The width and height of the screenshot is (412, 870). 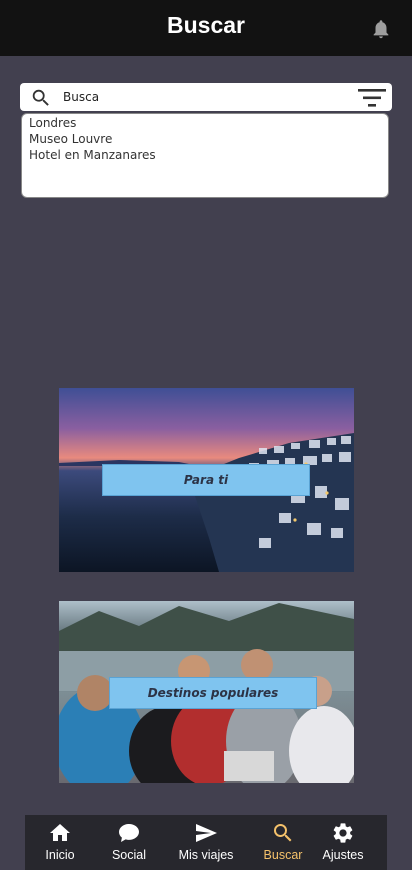 What do you see at coordinates (60, 855) in the screenshot?
I see `nav-label: Inicio` at bounding box center [60, 855].